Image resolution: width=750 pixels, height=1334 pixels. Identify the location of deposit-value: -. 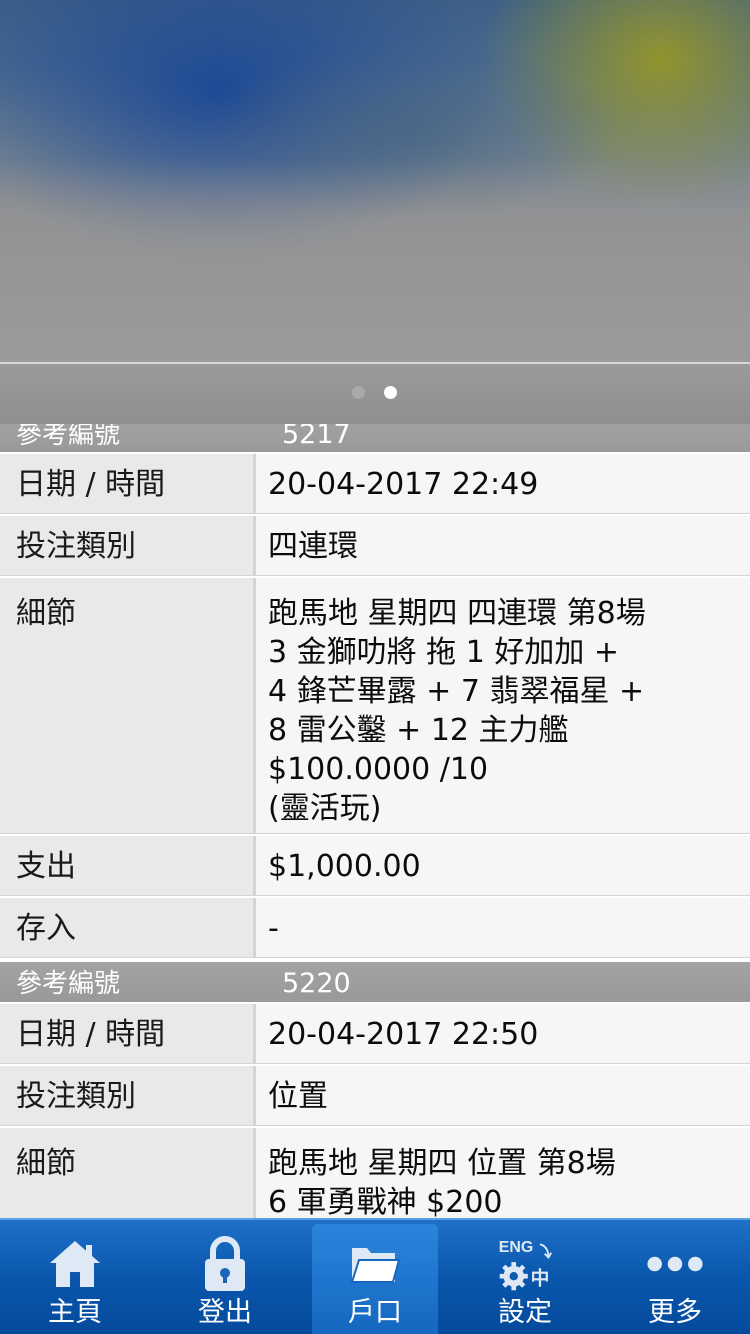
(503, 928).